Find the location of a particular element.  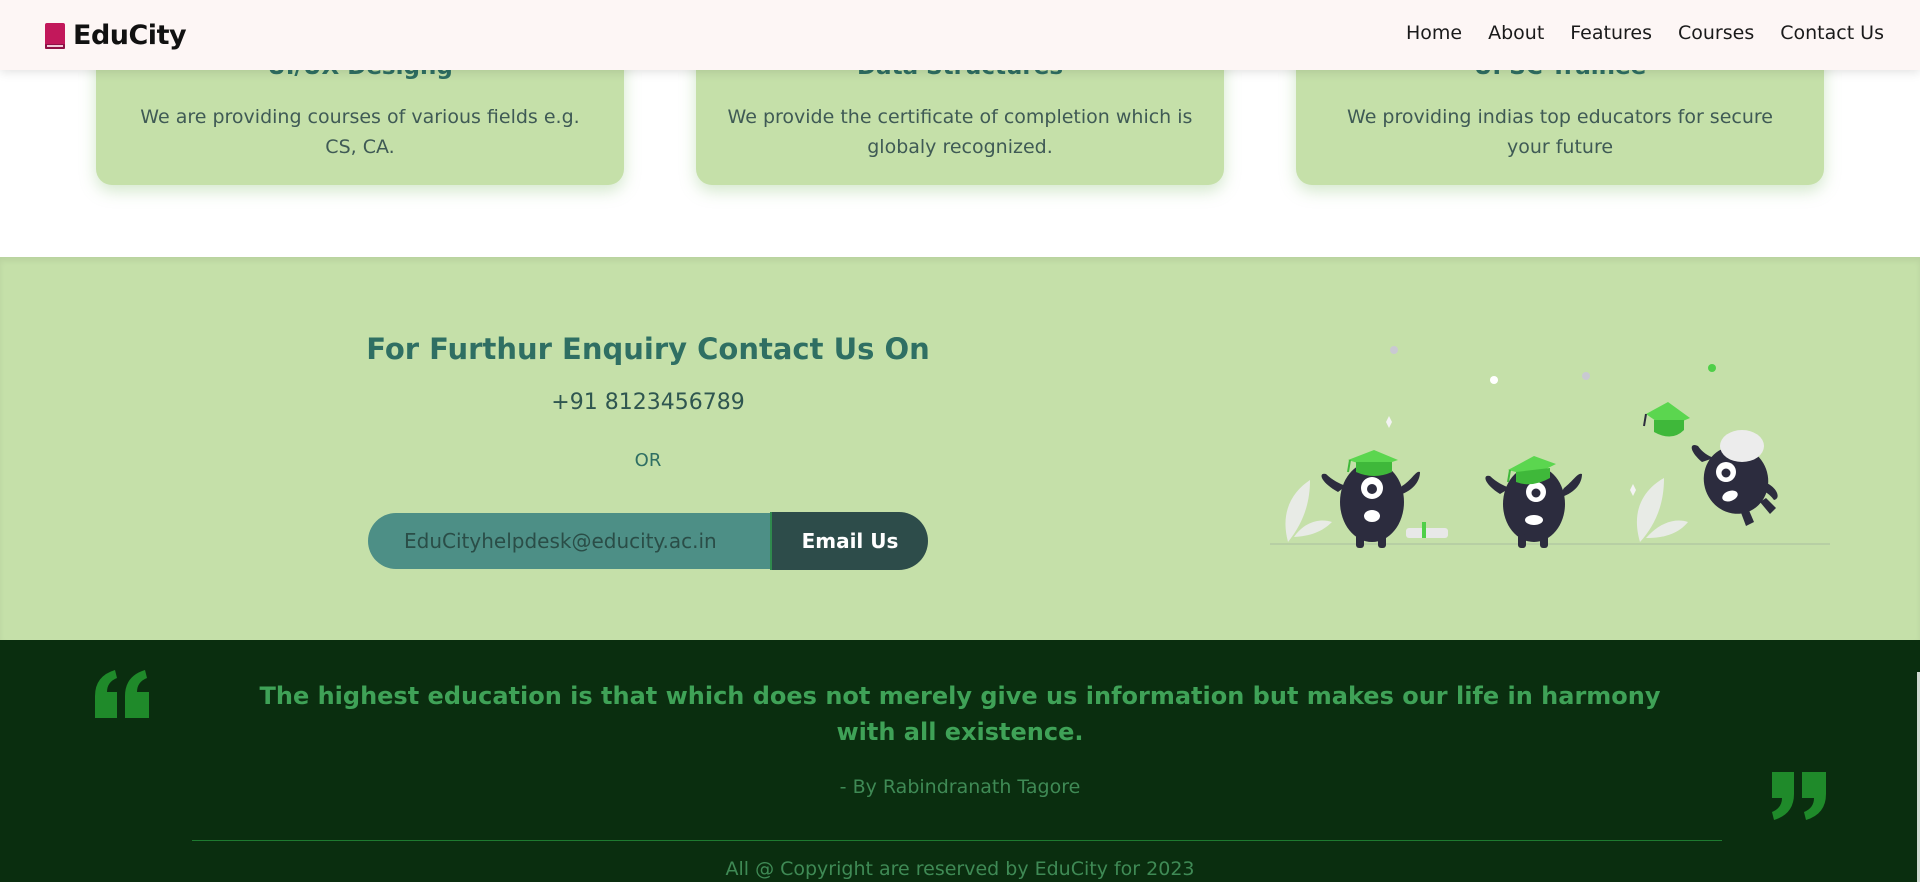

brand-name: EduCity is located at coordinates (130, 35).